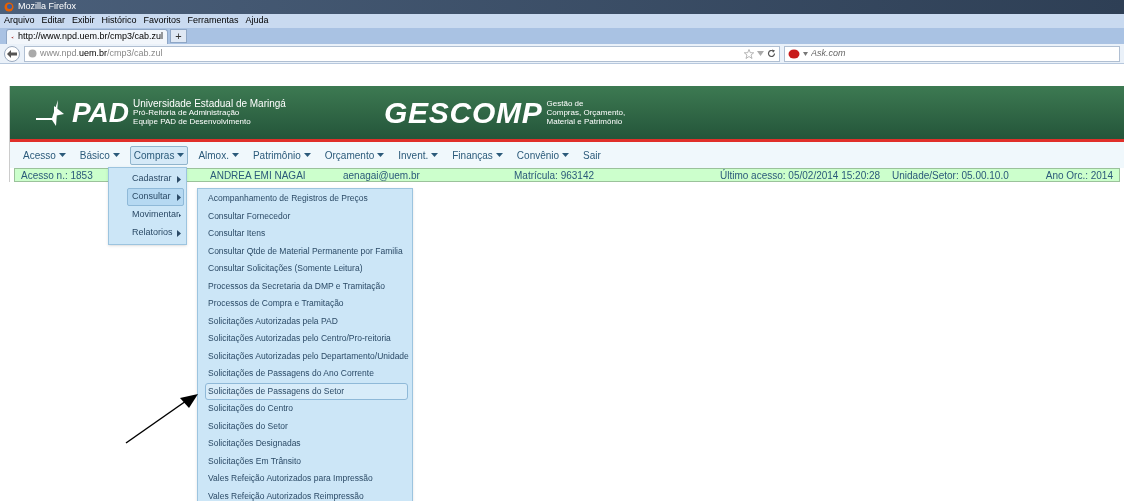 This screenshot has width=1124, height=501. I want to click on submenu-item: Solicitações Designadas, so click(306, 444).